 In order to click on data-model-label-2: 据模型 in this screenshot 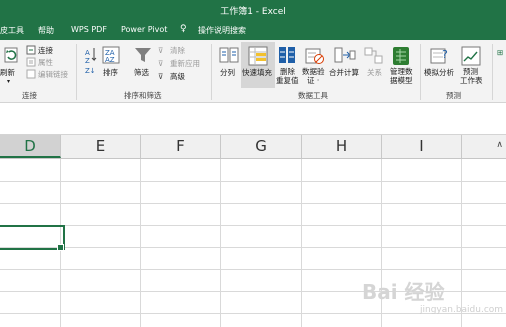, I will do `click(401, 80)`.